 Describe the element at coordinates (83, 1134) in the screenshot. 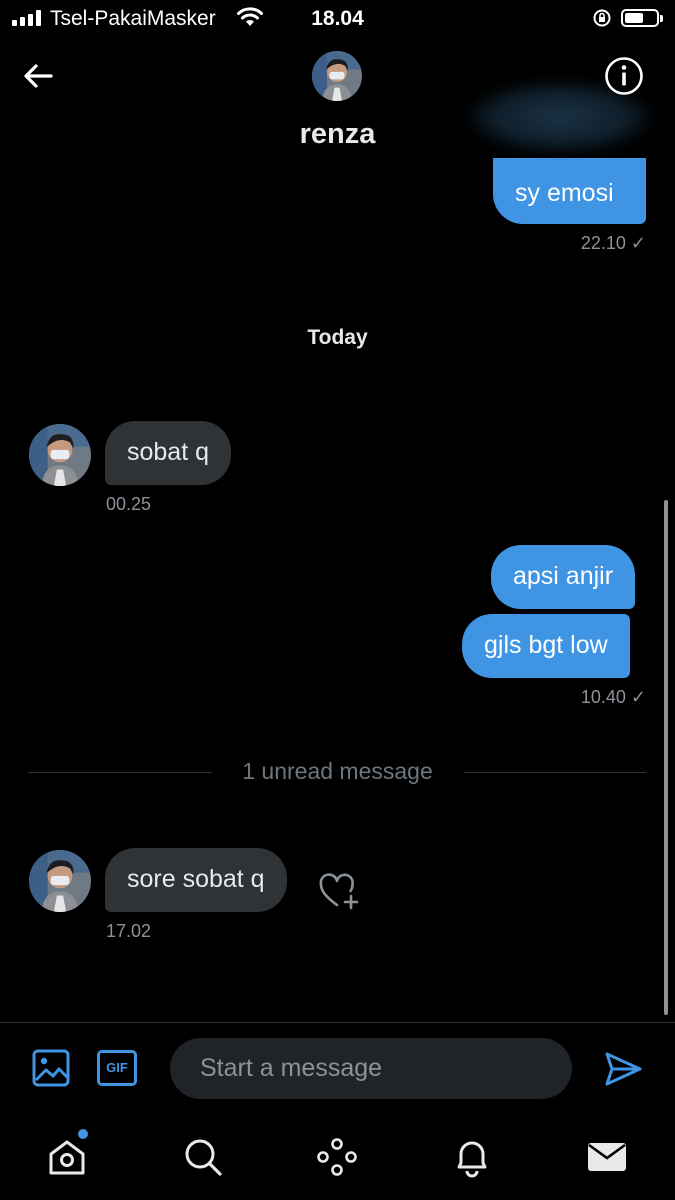

I see `notification-dot` at that location.